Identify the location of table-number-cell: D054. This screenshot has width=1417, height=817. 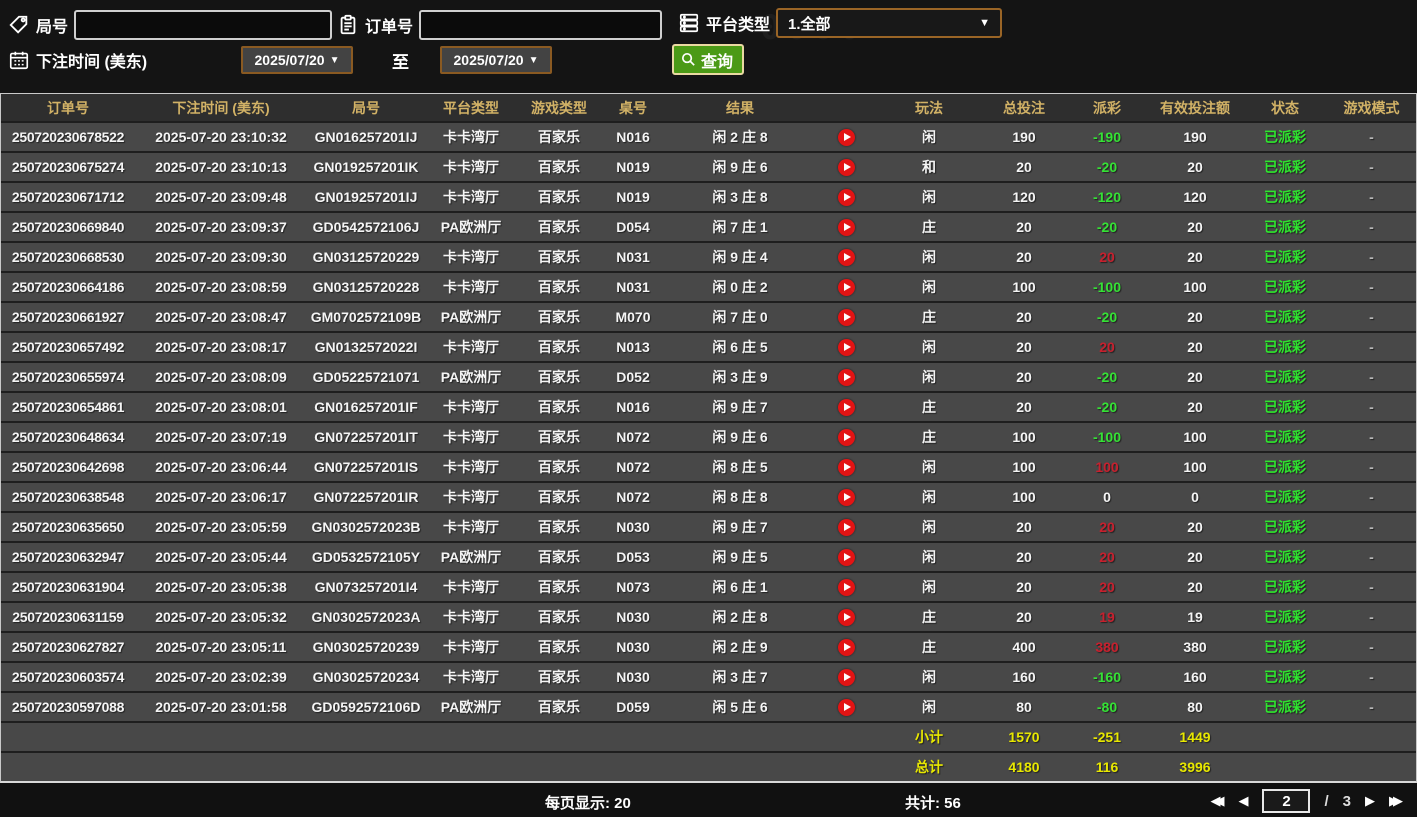
(633, 227).